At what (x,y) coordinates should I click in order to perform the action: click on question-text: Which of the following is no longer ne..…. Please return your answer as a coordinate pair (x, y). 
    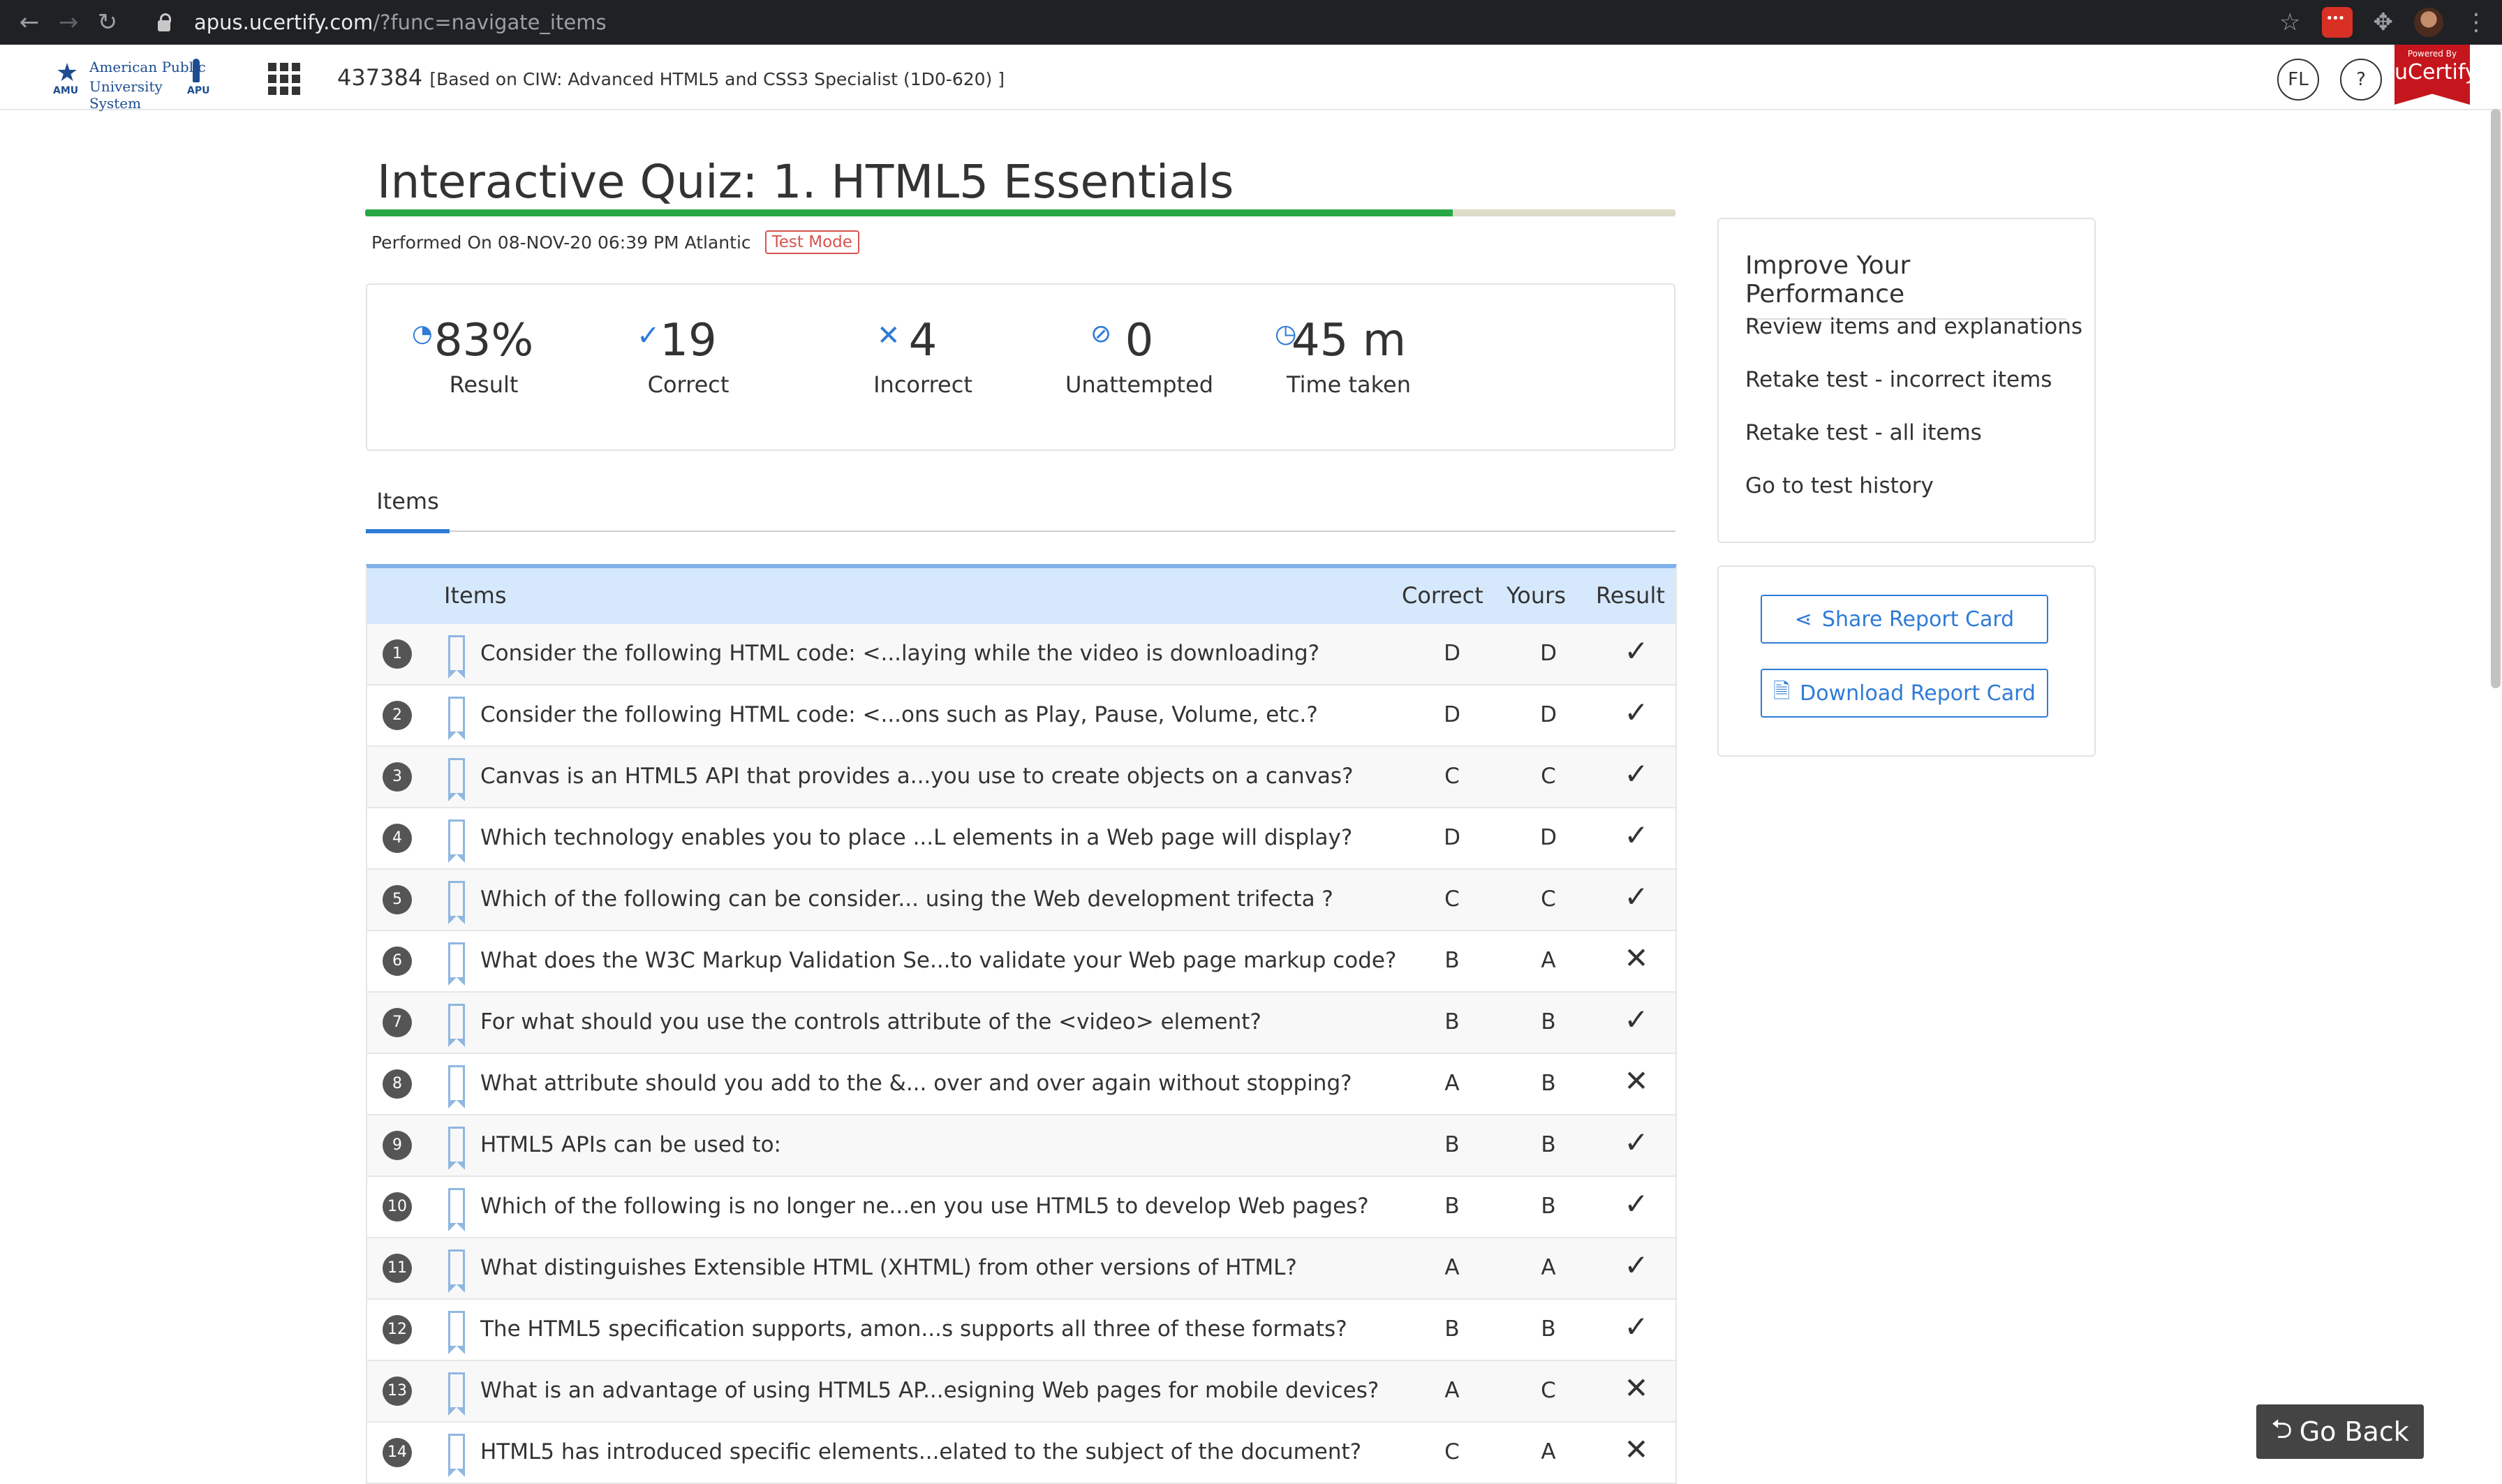
    Looking at the image, I should click on (924, 1206).